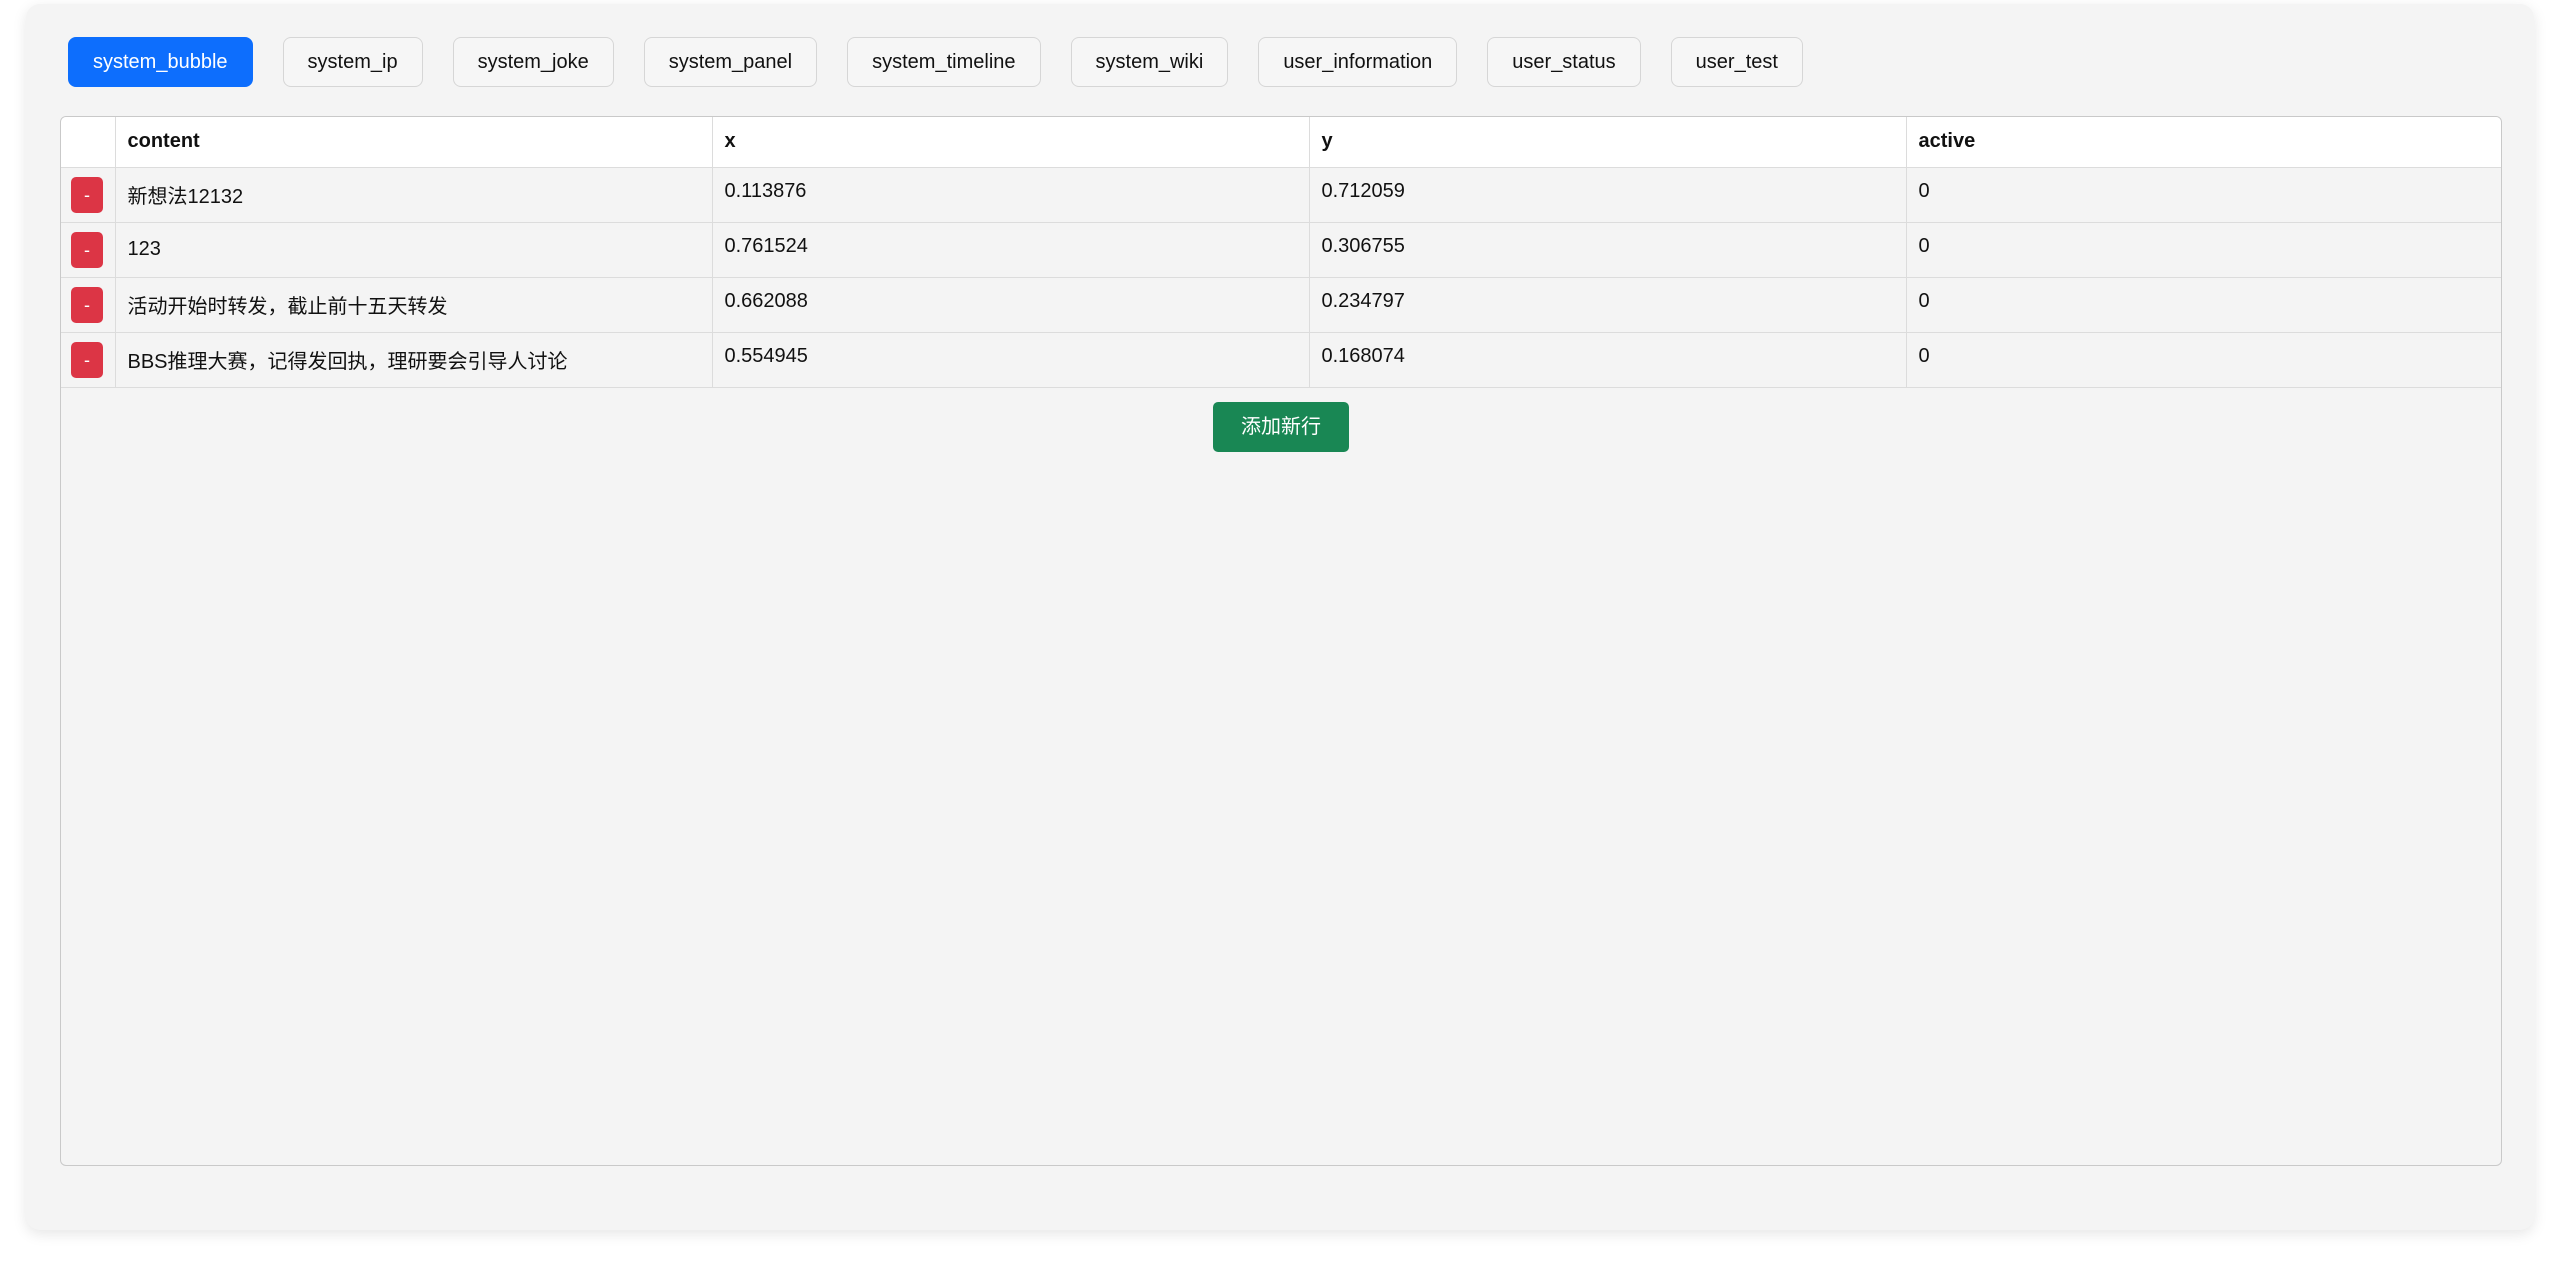  What do you see at coordinates (944, 62) in the screenshot?
I see `tab-system-timeline: system_timeline` at bounding box center [944, 62].